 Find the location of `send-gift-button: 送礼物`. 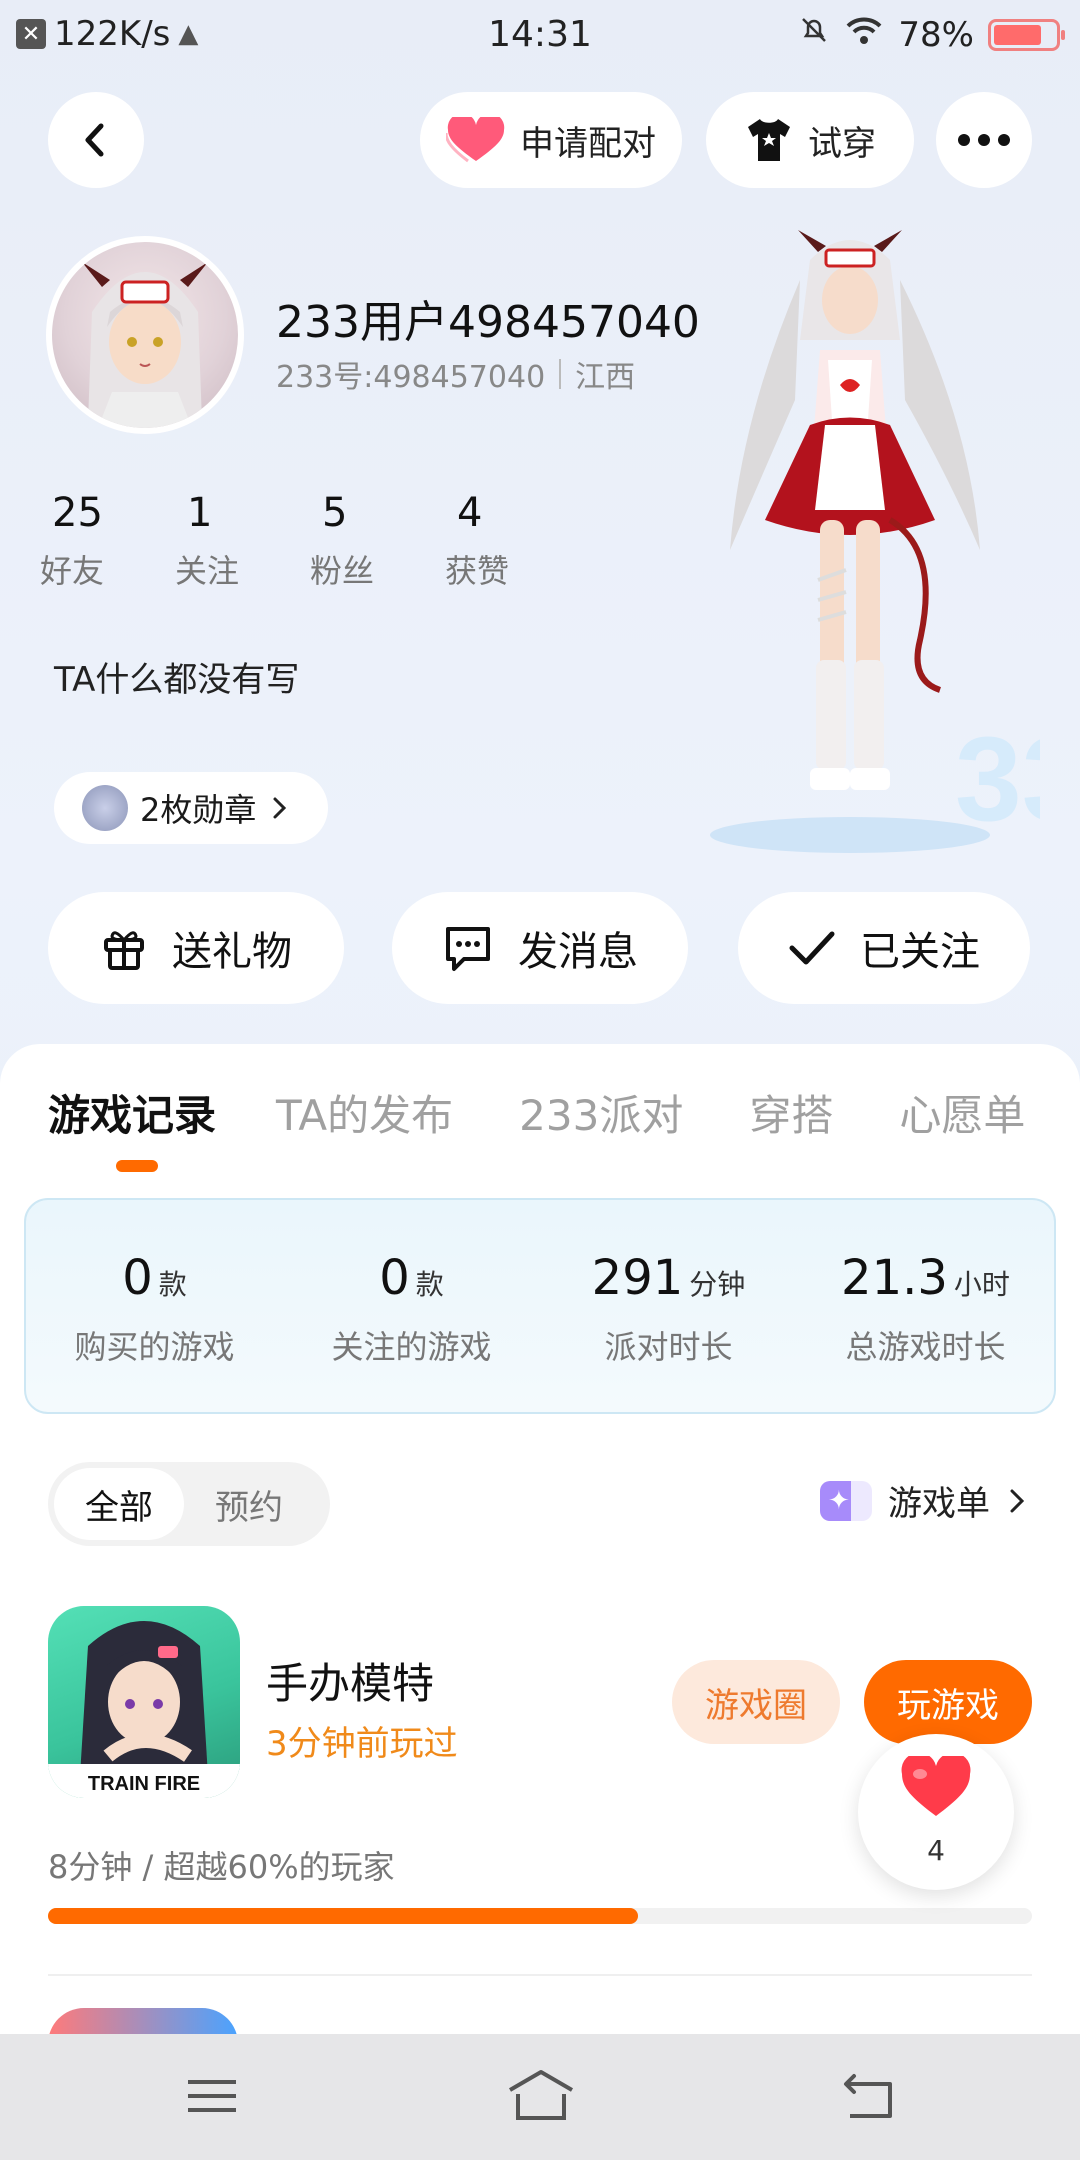

send-gift-button: 送礼物 is located at coordinates (196, 948).